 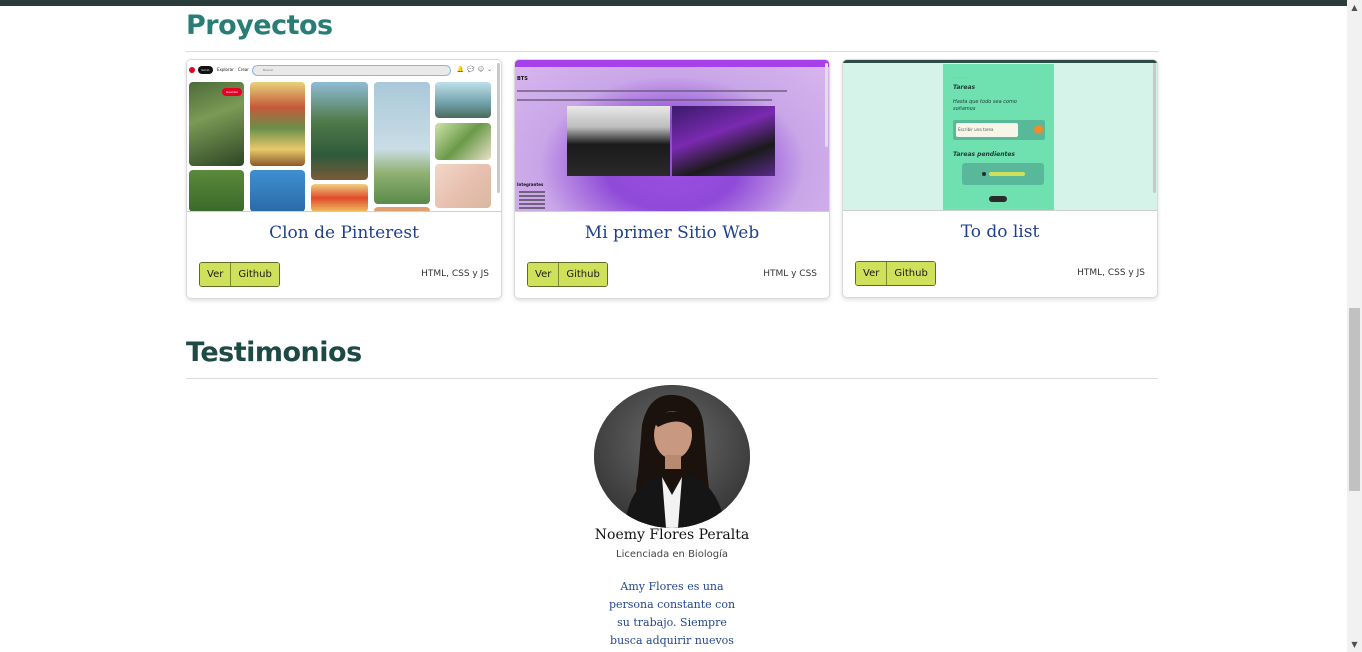 What do you see at coordinates (475, 69) in the screenshot?
I see `preview-nav-icons: 🔔💬☺⌄` at bounding box center [475, 69].